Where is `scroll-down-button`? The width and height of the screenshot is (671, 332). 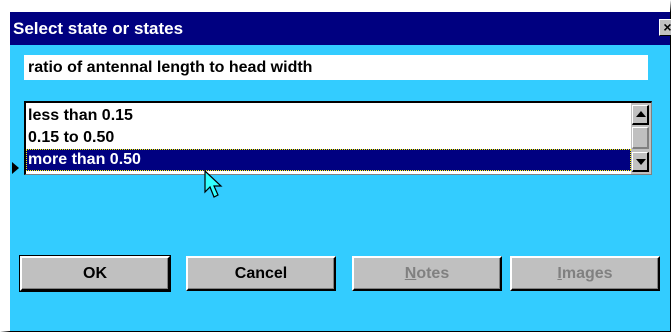 scroll-down-button is located at coordinates (640, 162).